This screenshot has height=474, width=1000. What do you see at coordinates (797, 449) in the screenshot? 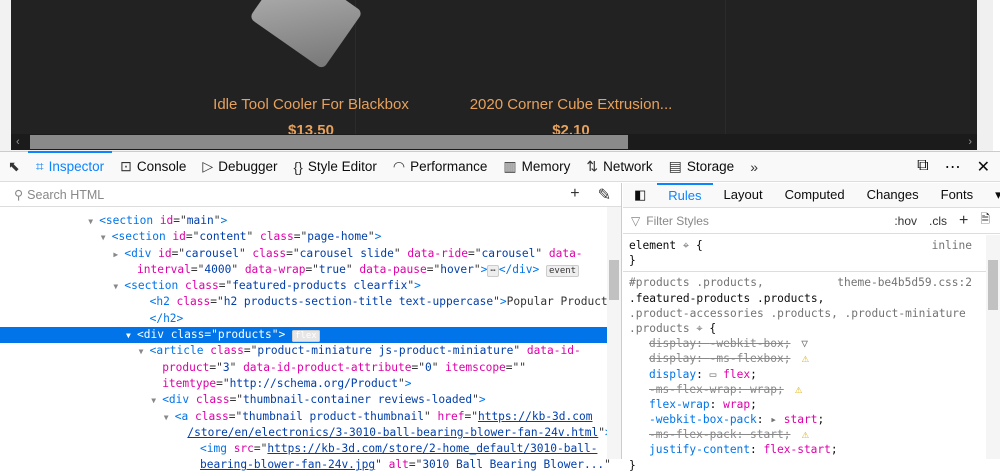
I see `property-value: flex-start` at bounding box center [797, 449].